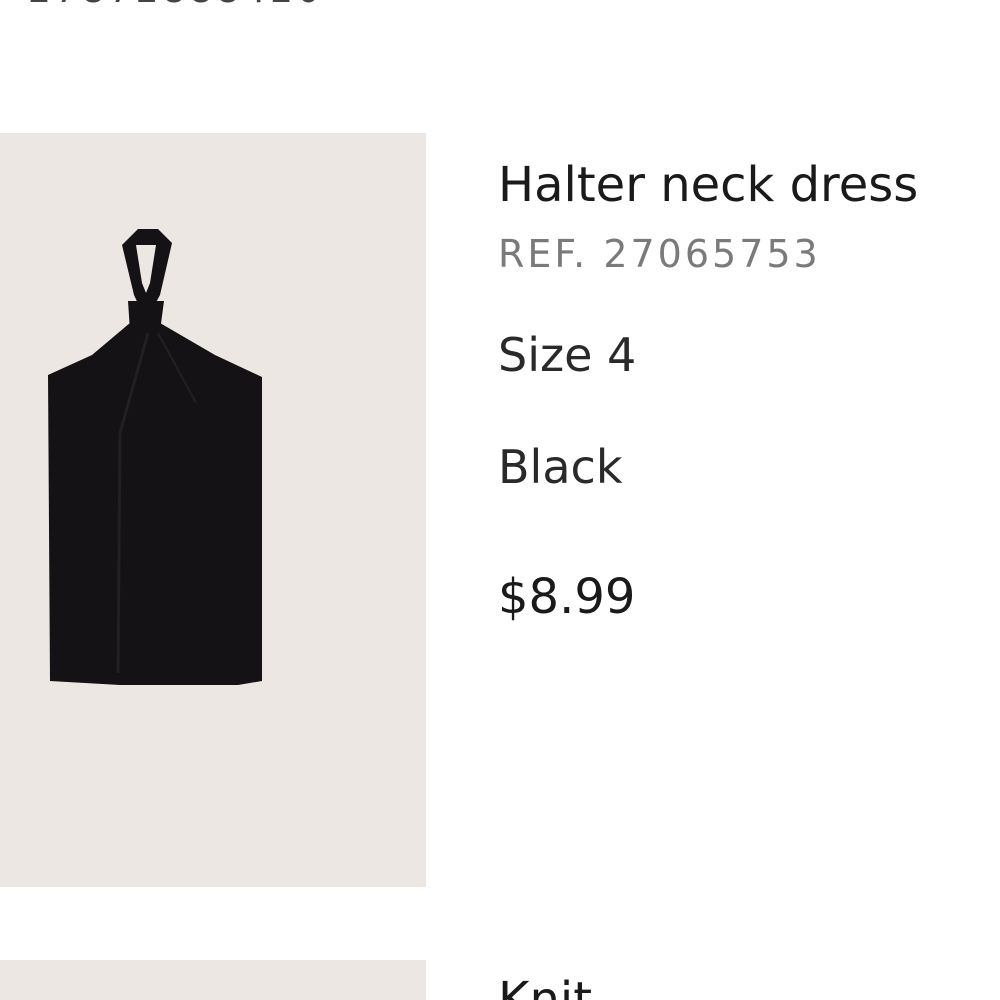 This screenshot has width=1000, height=1000. What do you see at coordinates (659, 254) in the screenshot?
I see `product-ref: REF. 27065753` at bounding box center [659, 254].